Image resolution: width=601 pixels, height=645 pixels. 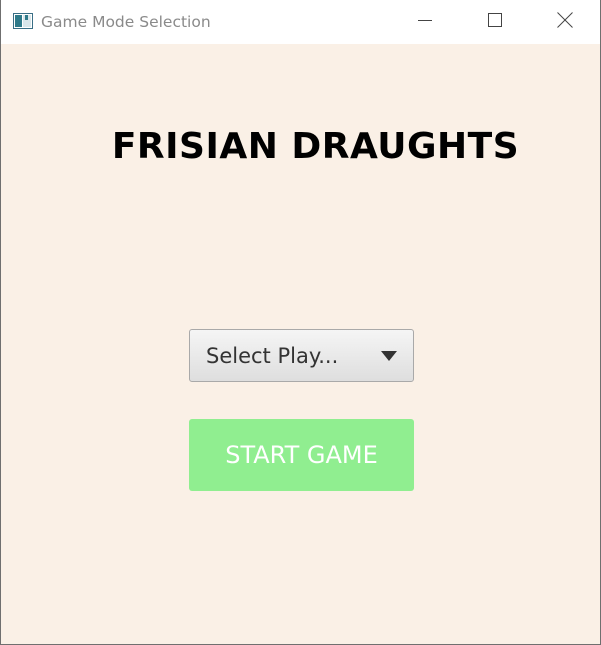 I want to click on minimize-button, so click(x=425, y=21).